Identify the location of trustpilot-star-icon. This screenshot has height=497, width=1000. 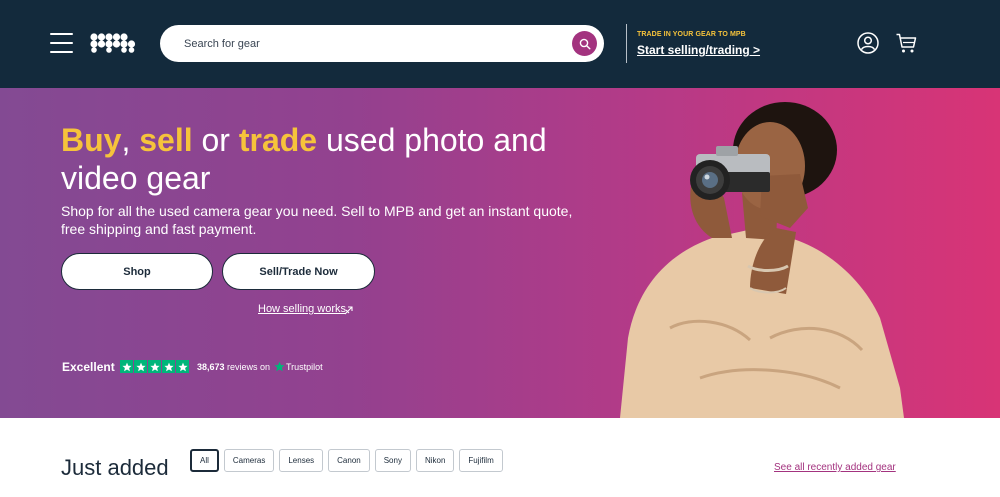
(279, 366).